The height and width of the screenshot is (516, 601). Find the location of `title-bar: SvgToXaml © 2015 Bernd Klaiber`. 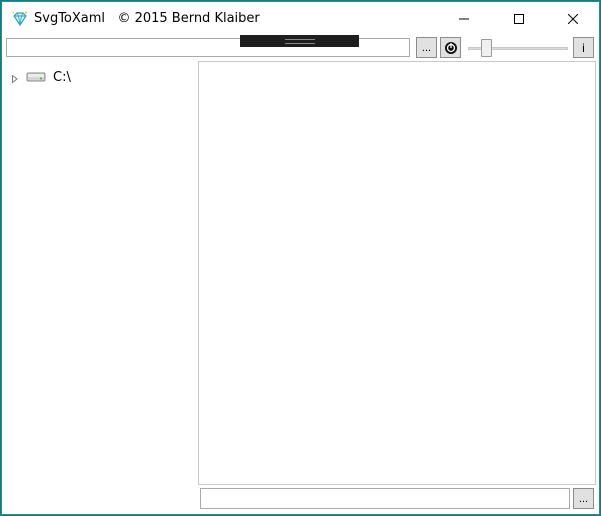

title-bar: SvgToXaml © 2015 Bernd Klaiber is located at coordinates (300, 18).